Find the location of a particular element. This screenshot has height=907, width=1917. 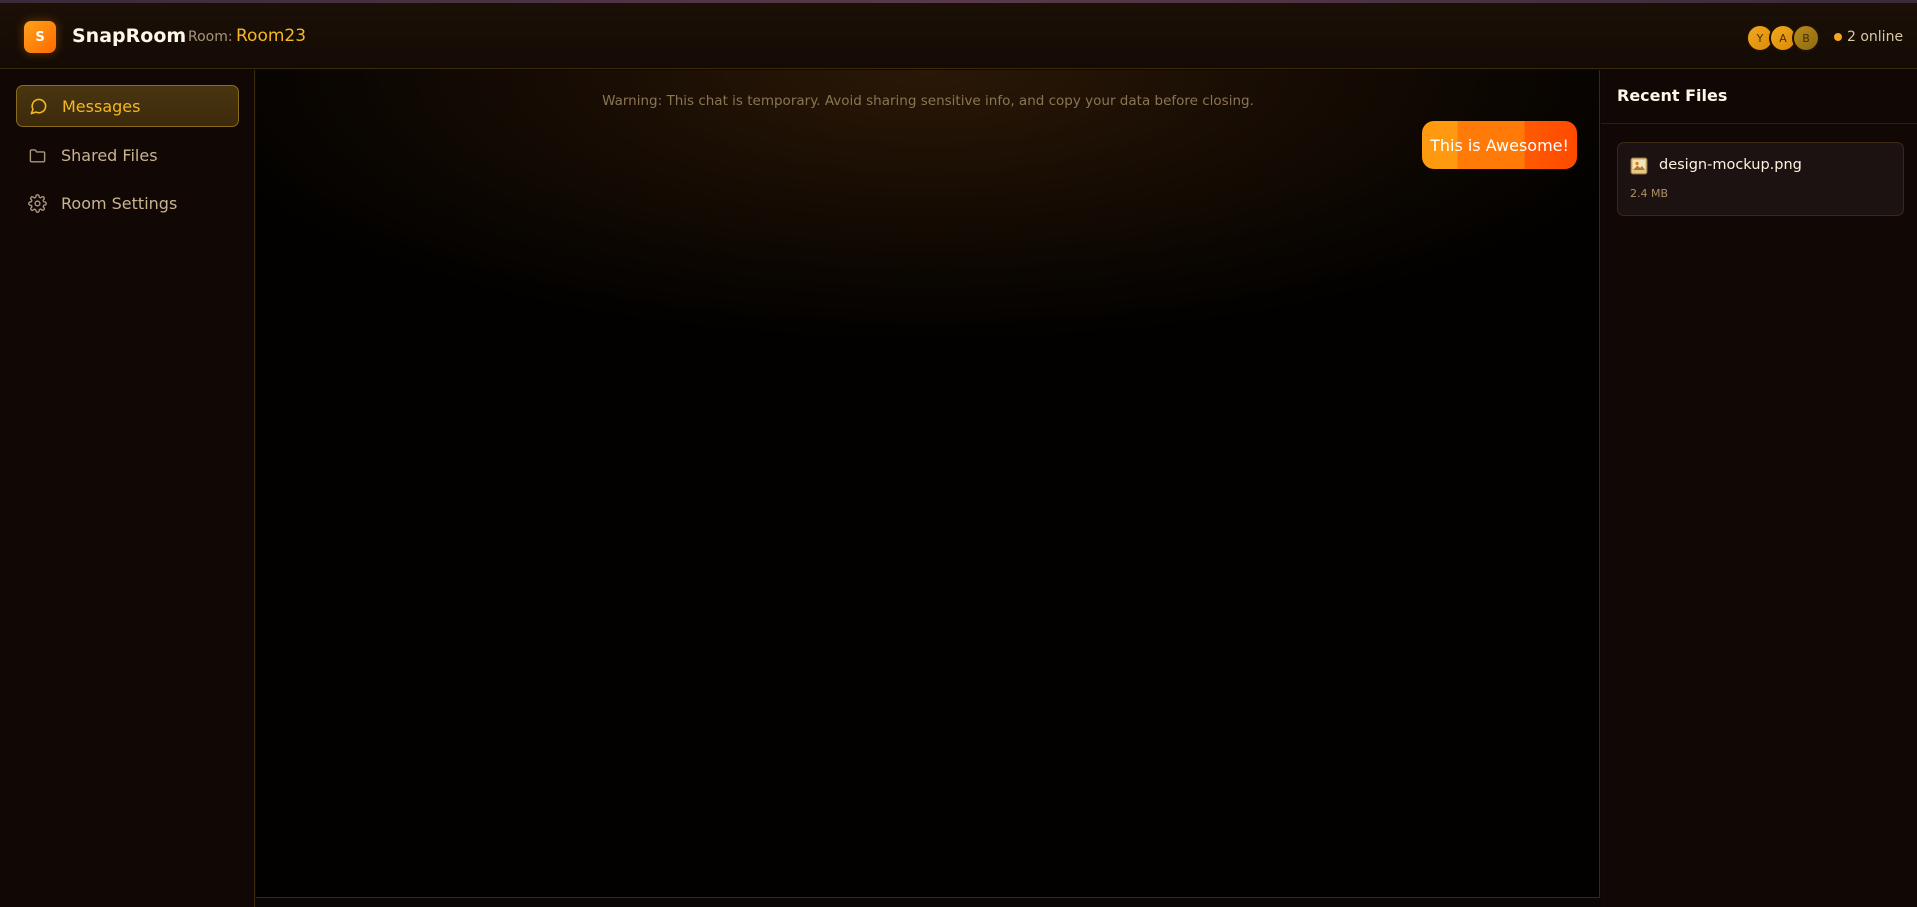

divider is located at coordinates (1759, 123).